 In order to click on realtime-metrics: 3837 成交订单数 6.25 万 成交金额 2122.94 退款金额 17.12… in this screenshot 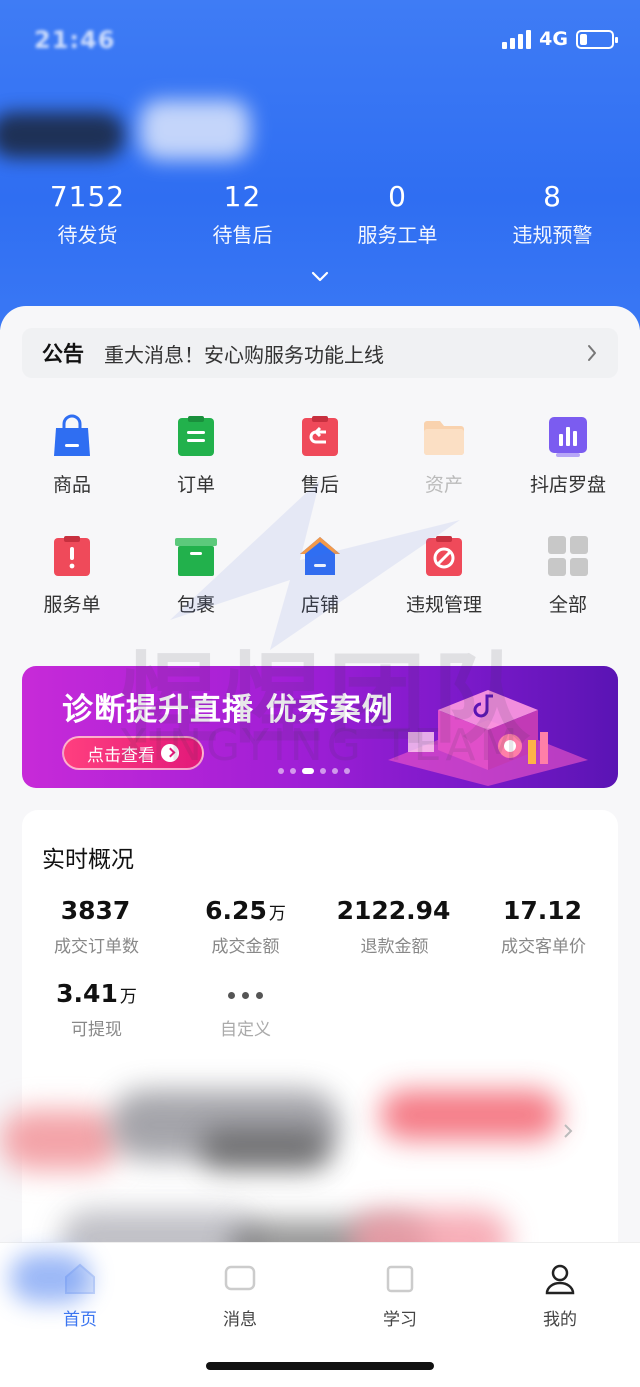, I will do `click(320, 968)`.